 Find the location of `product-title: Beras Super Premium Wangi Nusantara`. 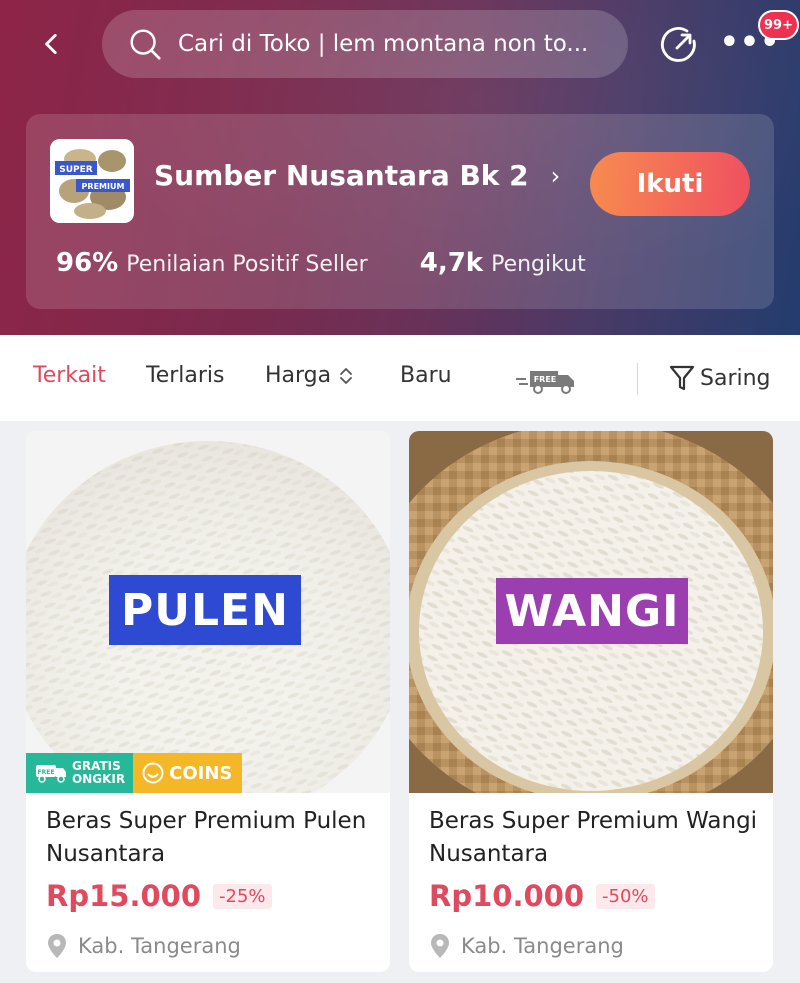

product-title: Beras Super Premium Wangi Nusantara is located at coordinates (593, 837).